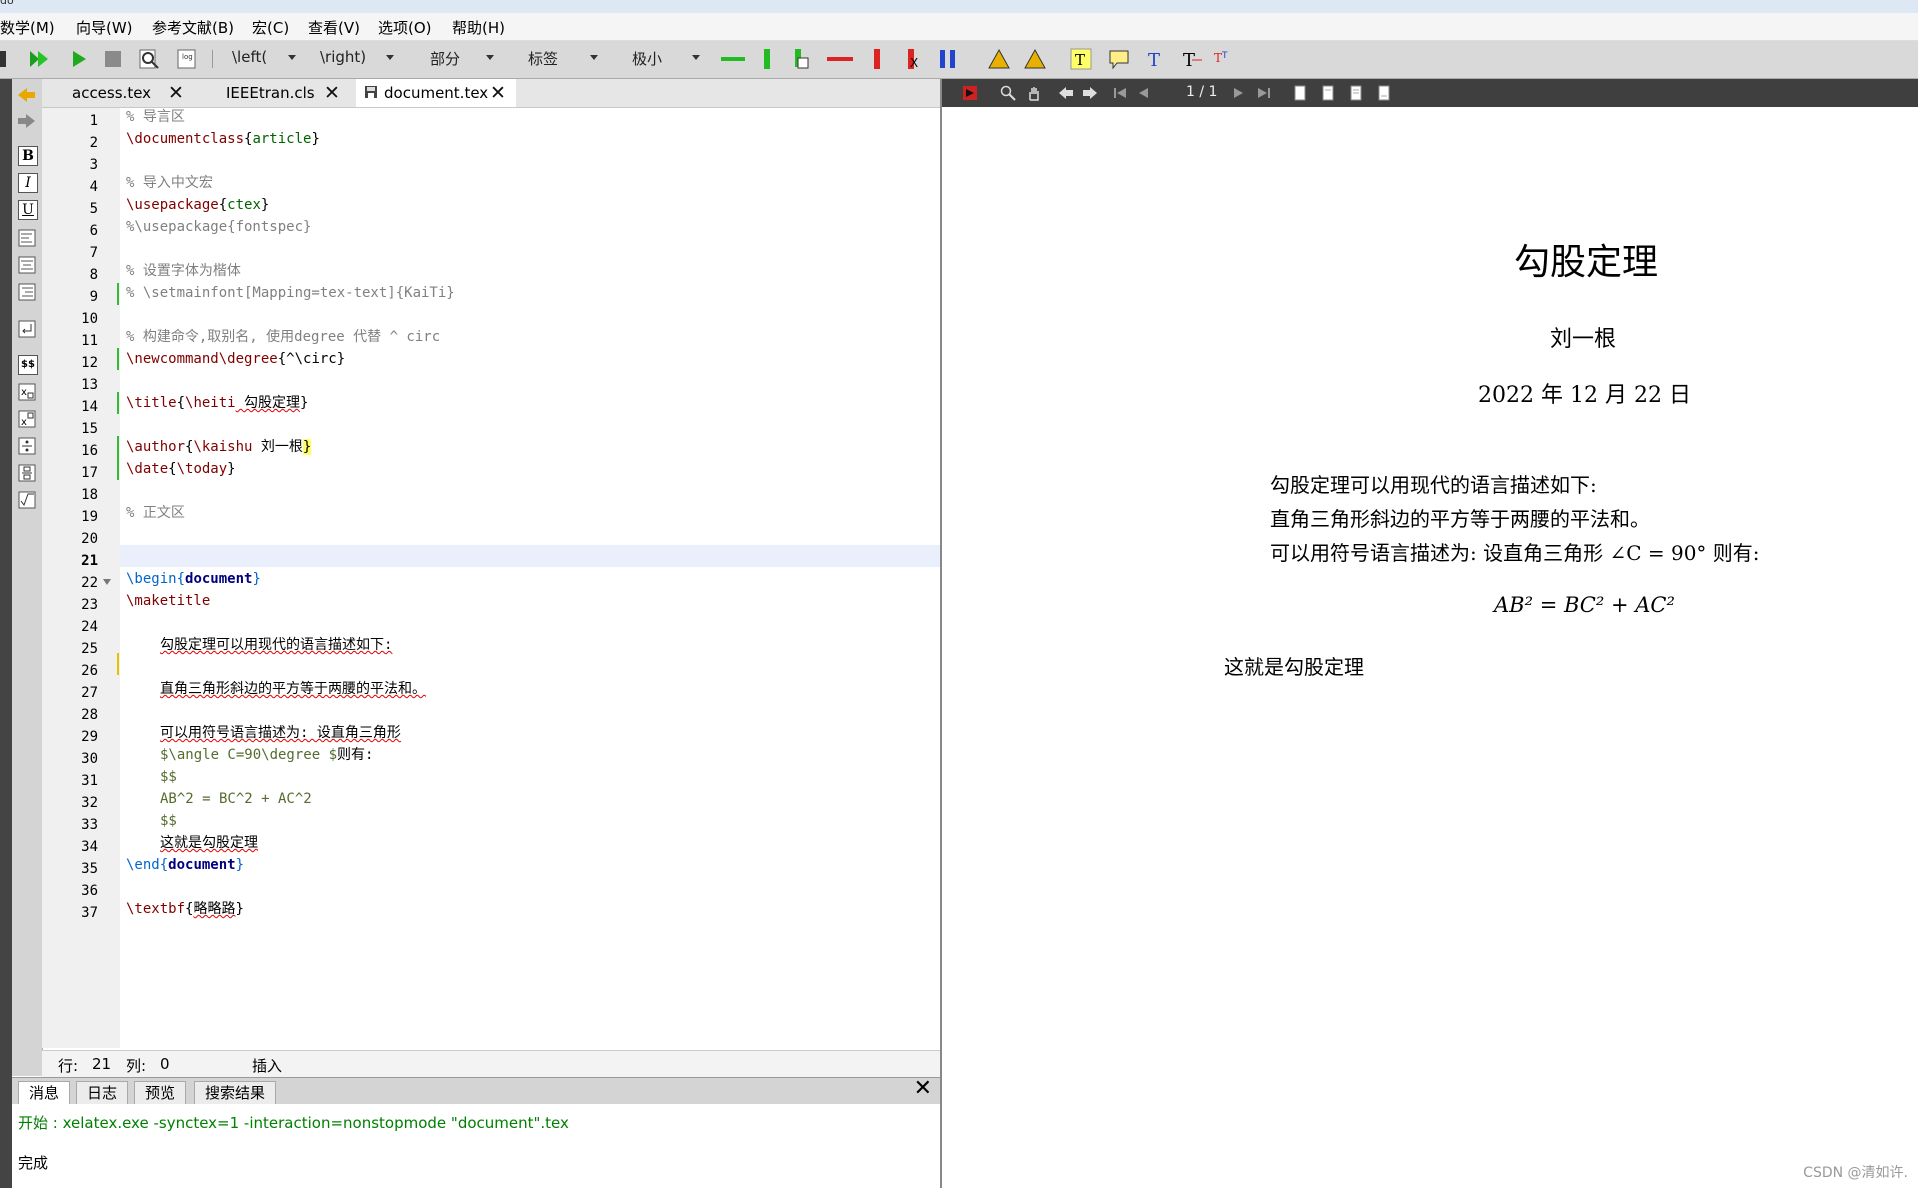  I want to click on pdf-title: 勾股定理, so click(1586, 262).